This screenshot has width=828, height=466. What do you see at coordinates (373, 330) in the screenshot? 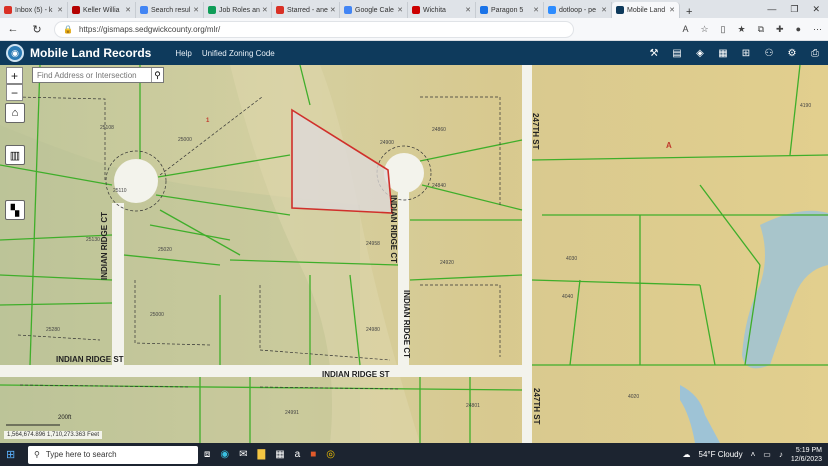
I see `parcel-label: 24980` at bounding box center [373, 330].